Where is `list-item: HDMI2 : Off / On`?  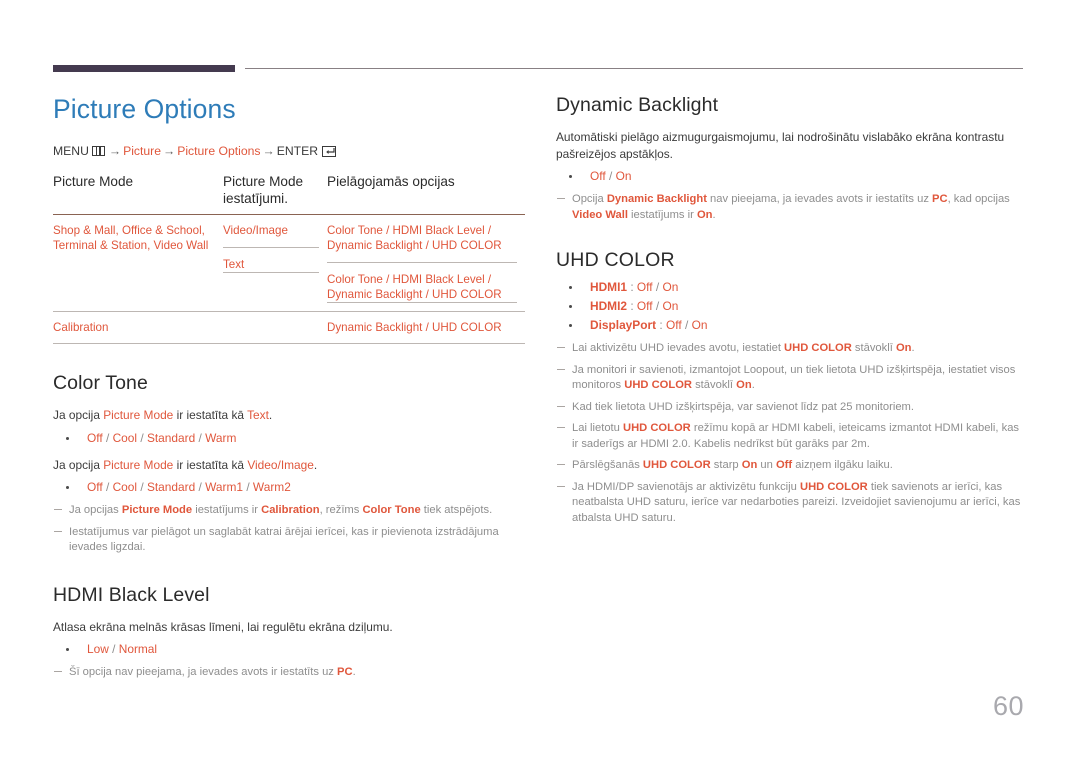 list-item: HDMI2 : Off / On is located at coordinates (791, 306).